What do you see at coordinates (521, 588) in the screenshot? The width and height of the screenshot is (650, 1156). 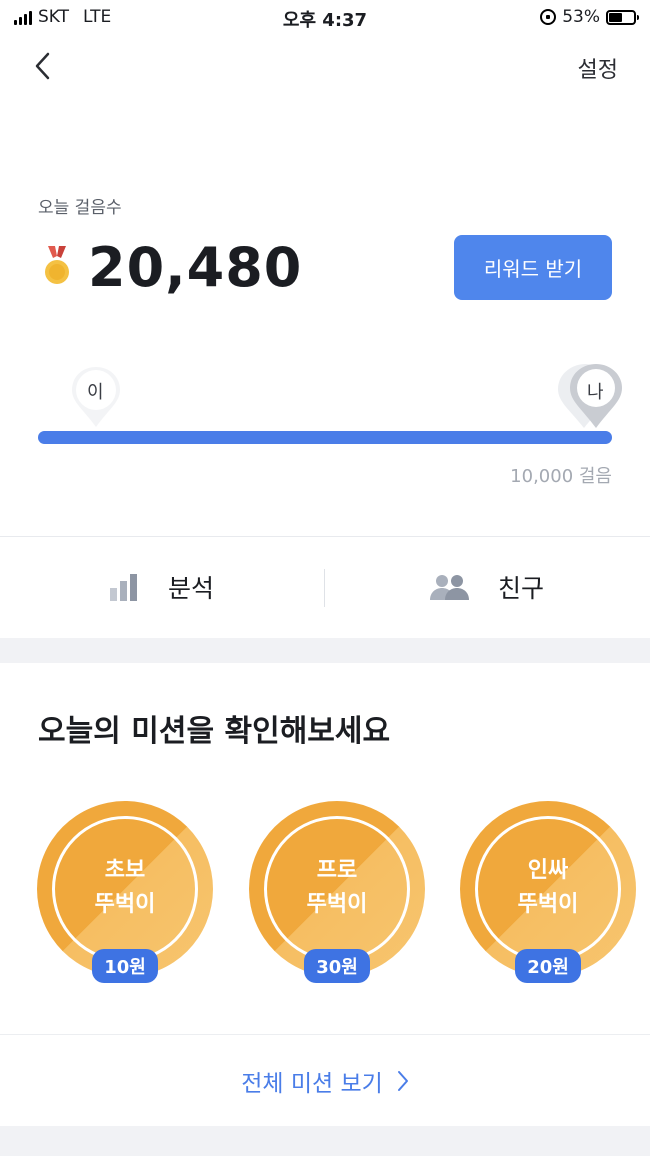 I see `friends-tab-label: 친구` at bounding box center [521, 588].